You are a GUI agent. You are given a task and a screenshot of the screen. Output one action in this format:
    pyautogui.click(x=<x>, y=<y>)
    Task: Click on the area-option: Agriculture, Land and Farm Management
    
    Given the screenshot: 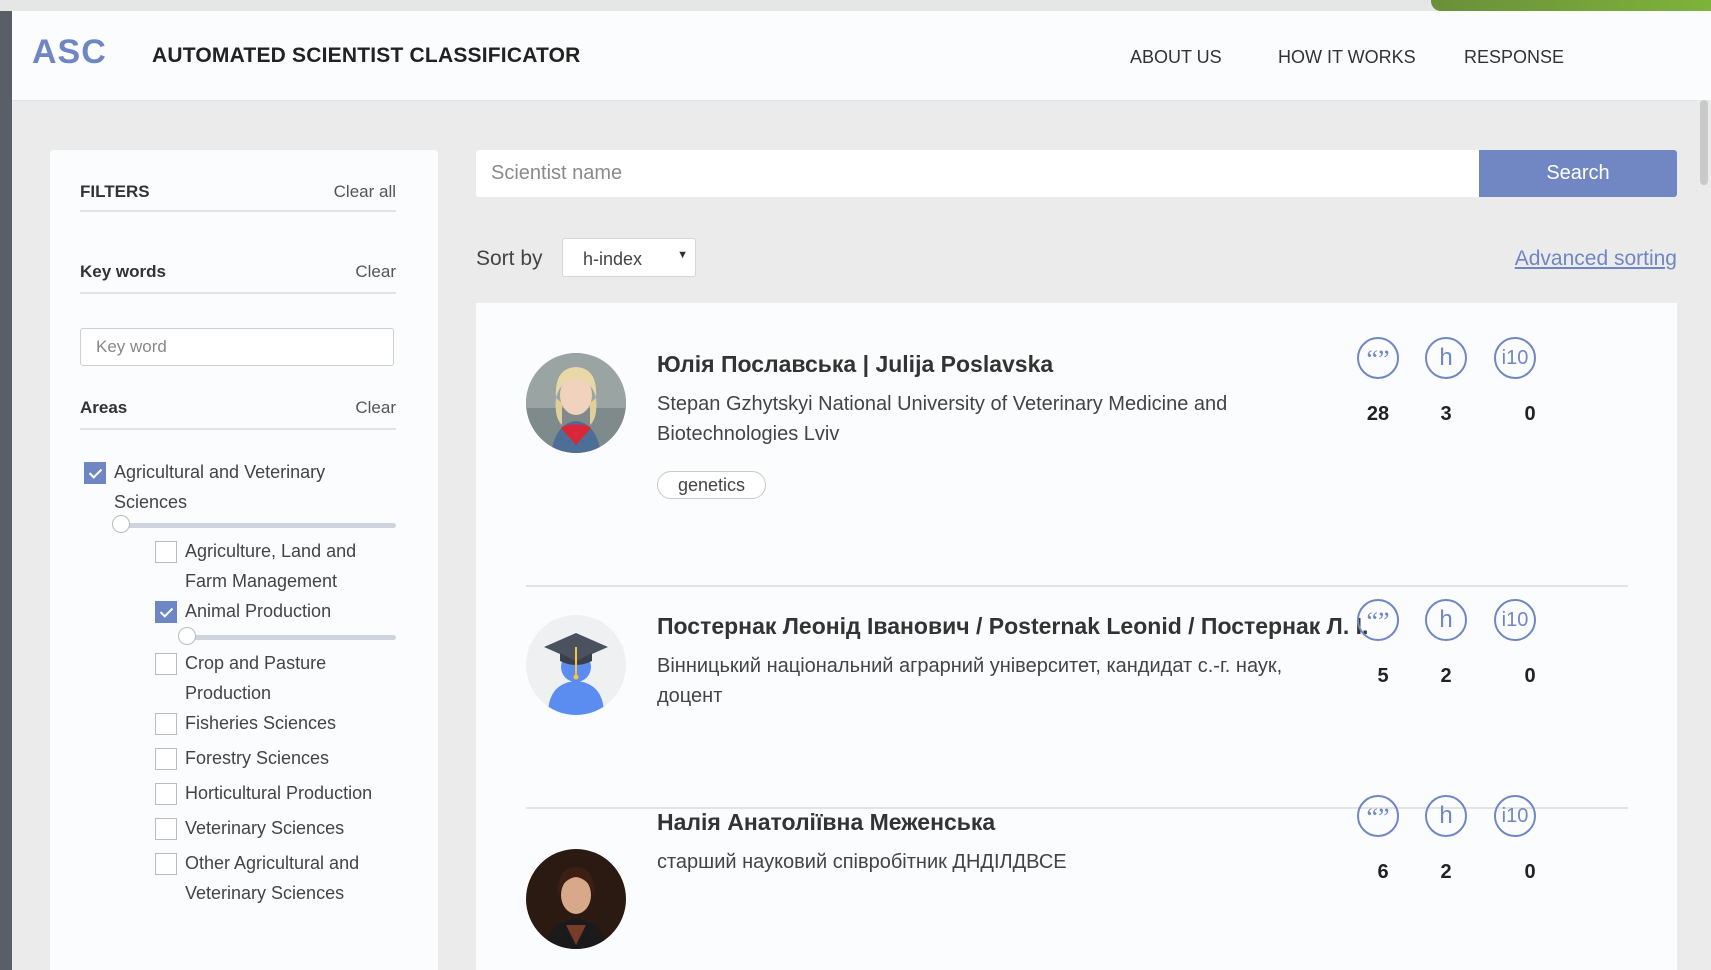 What is the action you would take?
    pyautogui.click(x=255, y=567)
    